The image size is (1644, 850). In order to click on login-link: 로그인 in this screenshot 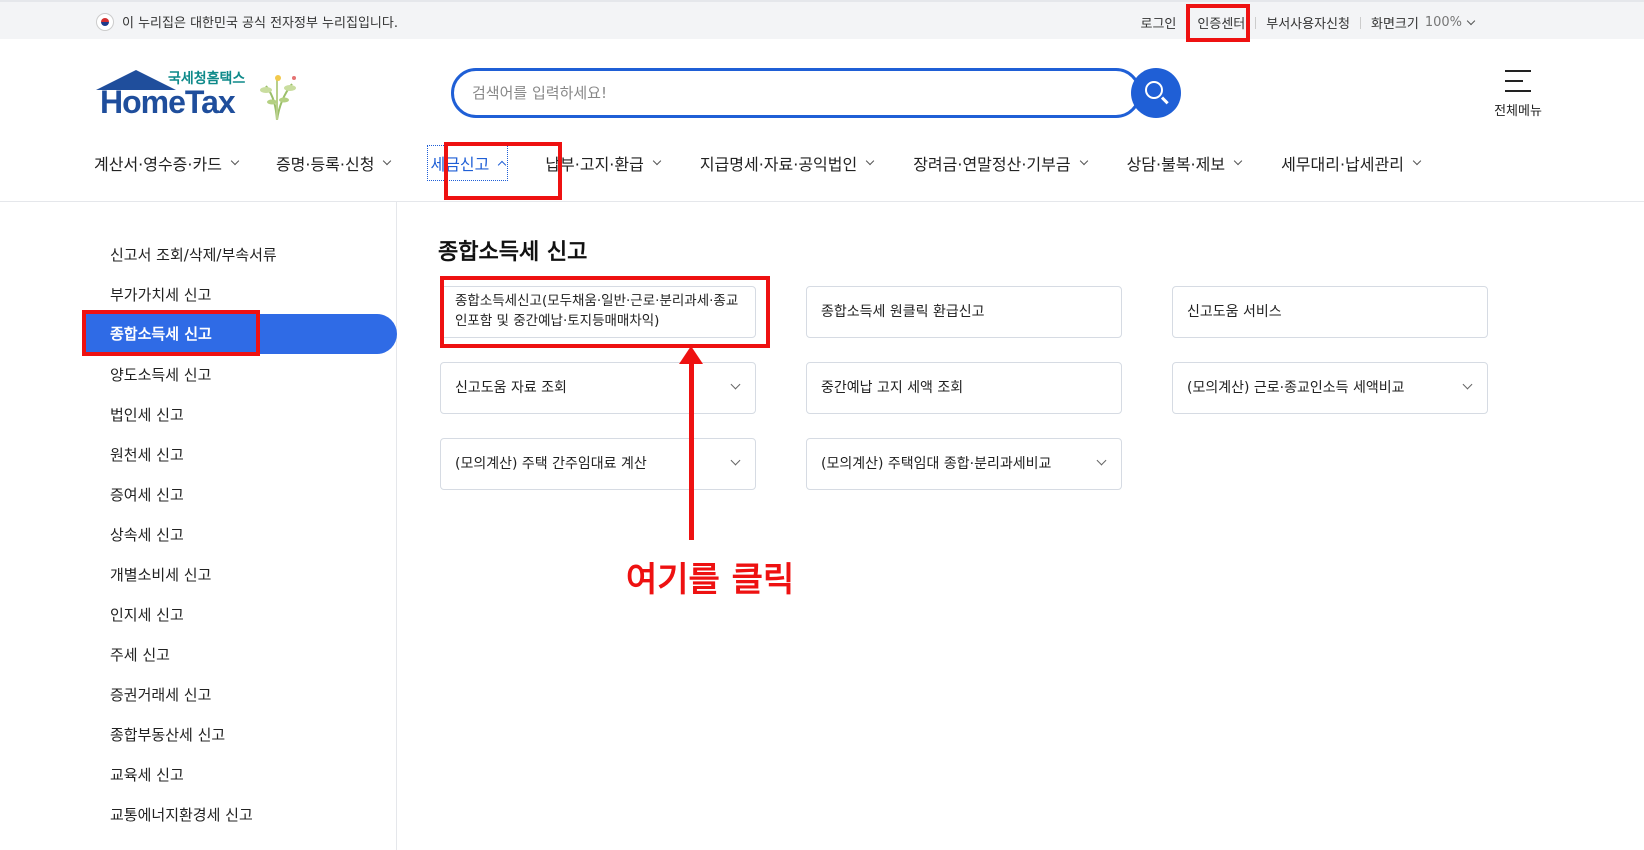, I will do `click(1159, 22)`.